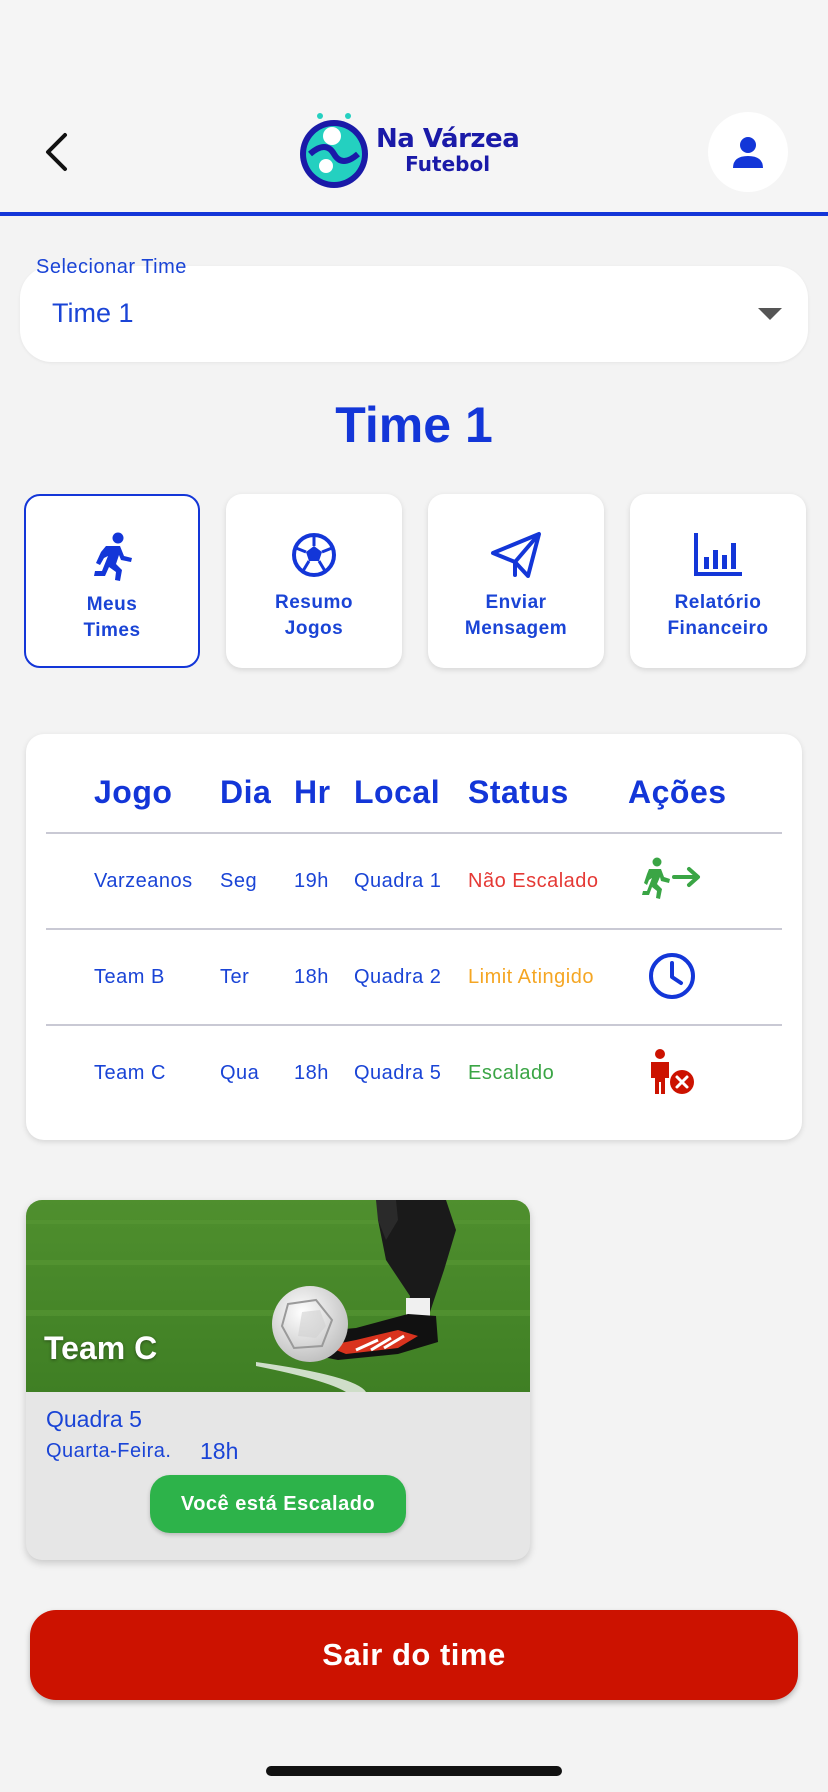 The height and width of the screenshot is (1792, 828). I want to click on cell-jogo: Varzeanos, so click(143, 881).